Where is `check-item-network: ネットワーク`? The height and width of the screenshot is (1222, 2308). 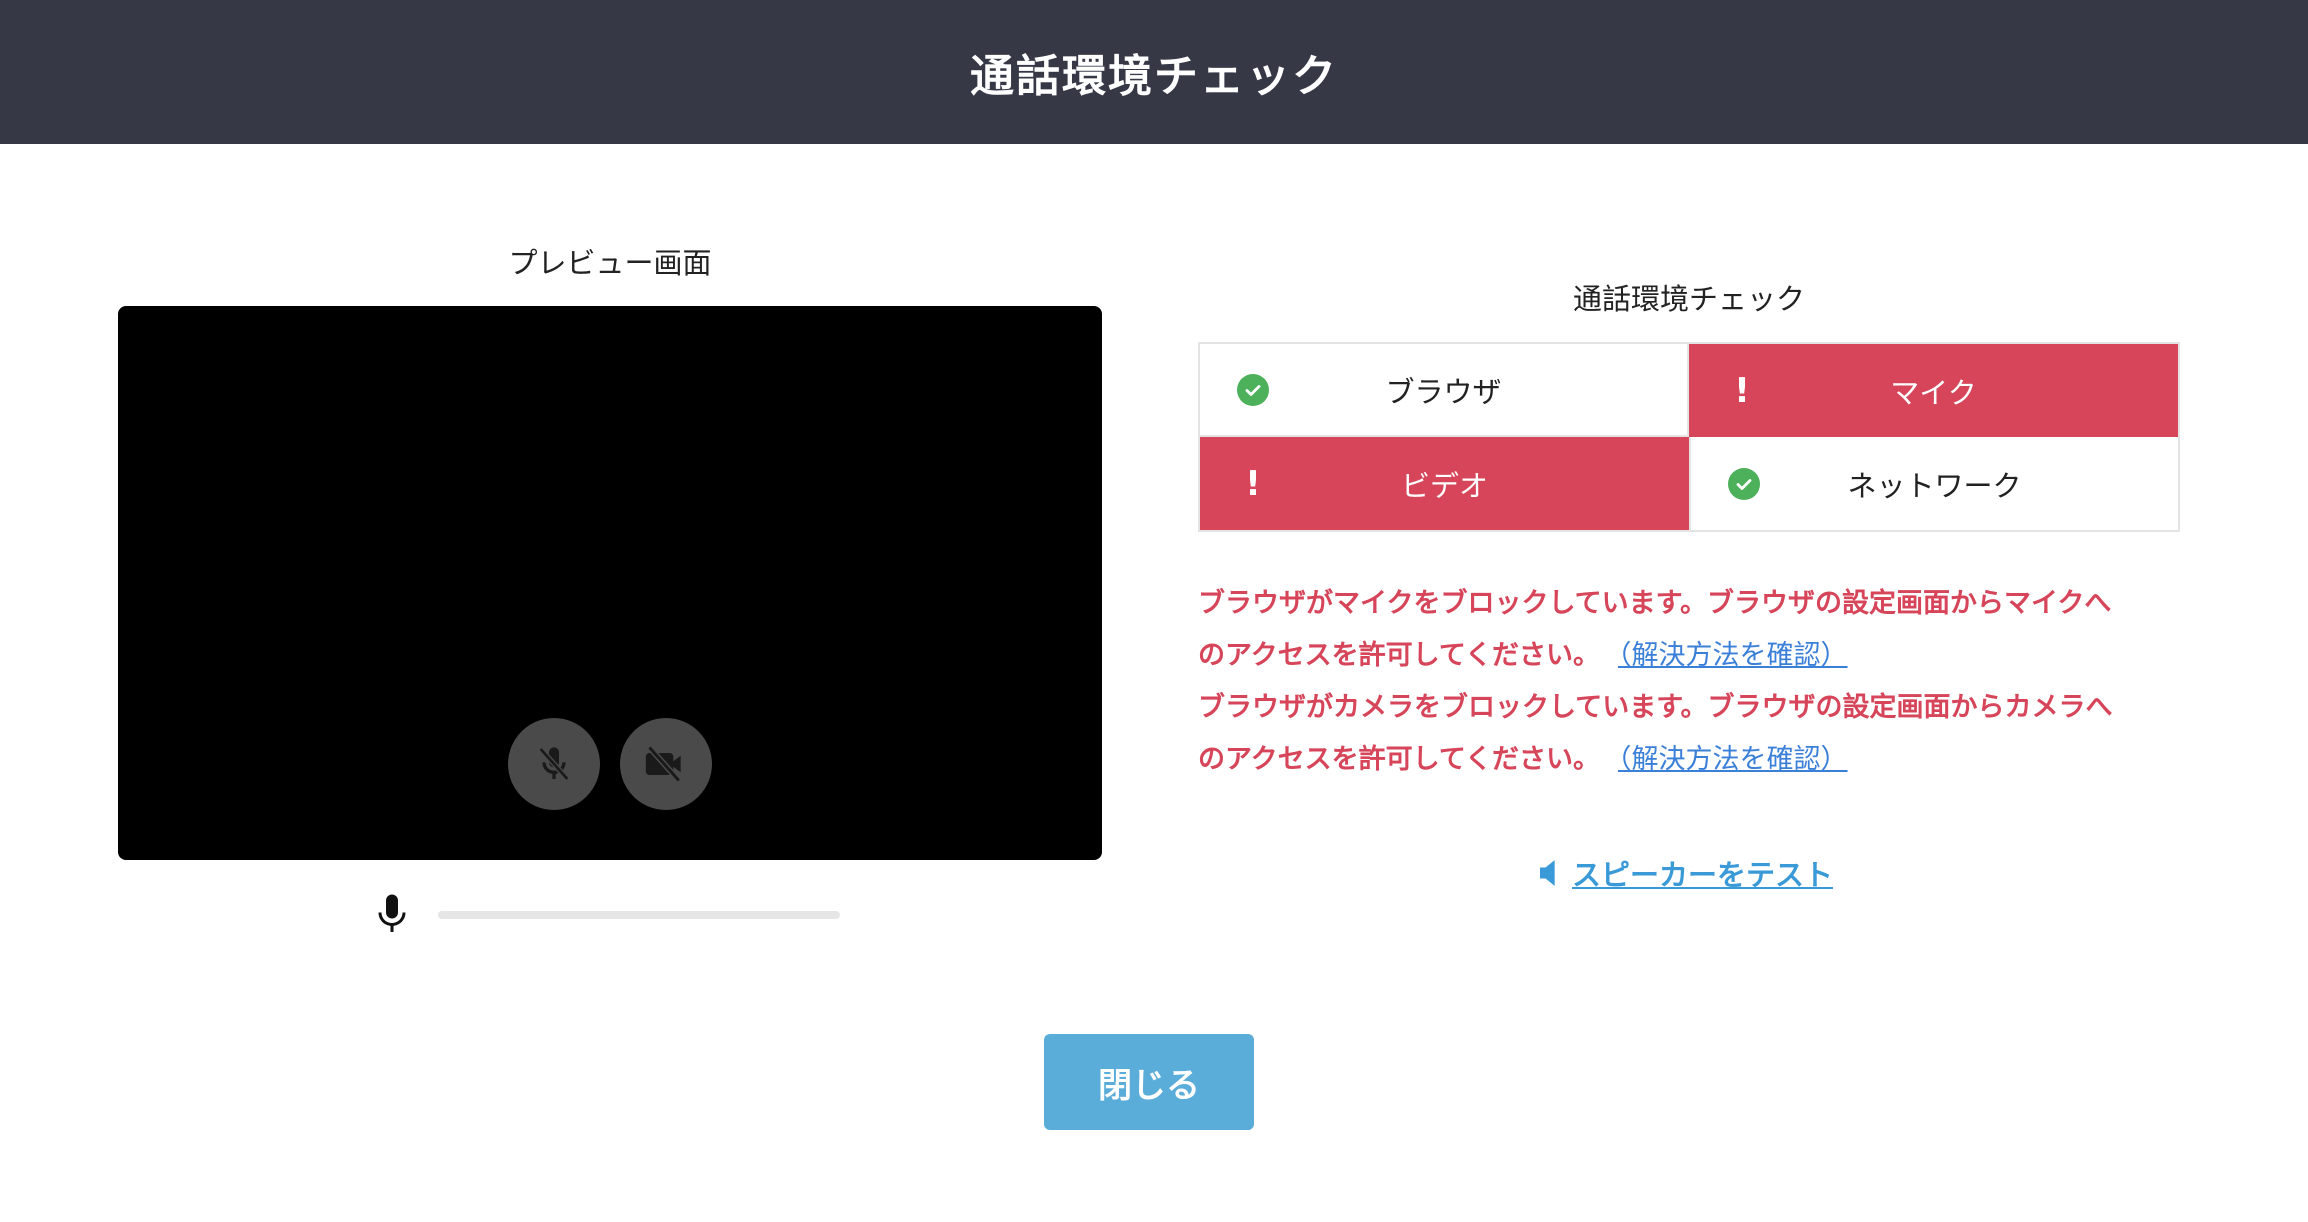
check-item-network: ネットワーク is located at coordinates (1933, 483).